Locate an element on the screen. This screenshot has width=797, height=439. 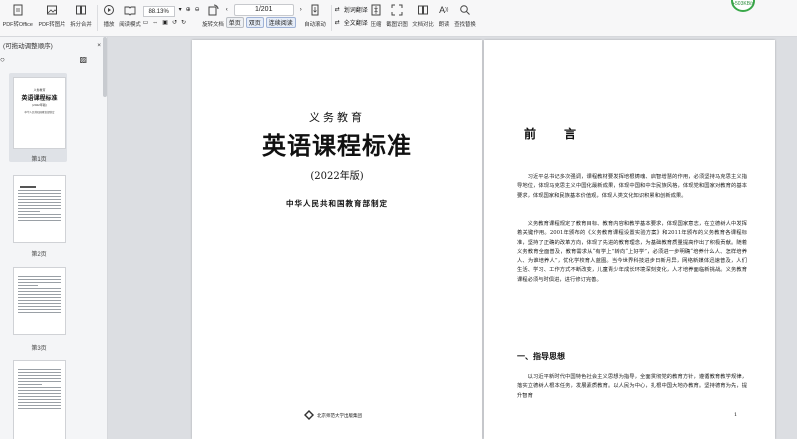
play-label: 播放 is located at coordinates (109, 25).